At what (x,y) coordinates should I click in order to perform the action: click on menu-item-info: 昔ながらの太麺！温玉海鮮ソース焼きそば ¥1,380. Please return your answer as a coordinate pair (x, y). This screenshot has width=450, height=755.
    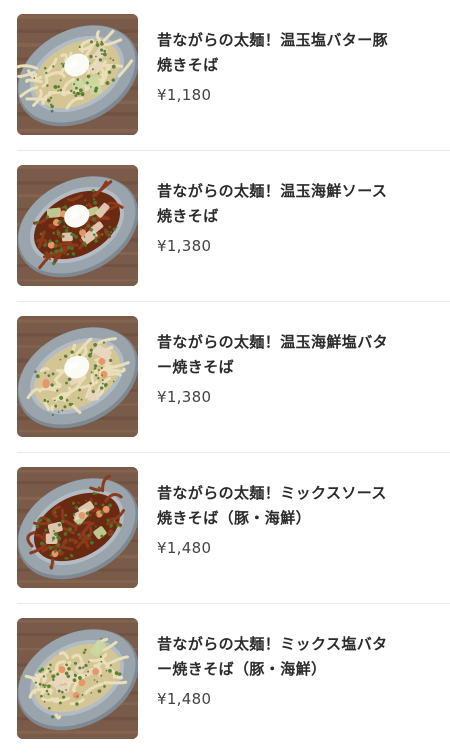
    Looking at the image, I should click on (278, 217).